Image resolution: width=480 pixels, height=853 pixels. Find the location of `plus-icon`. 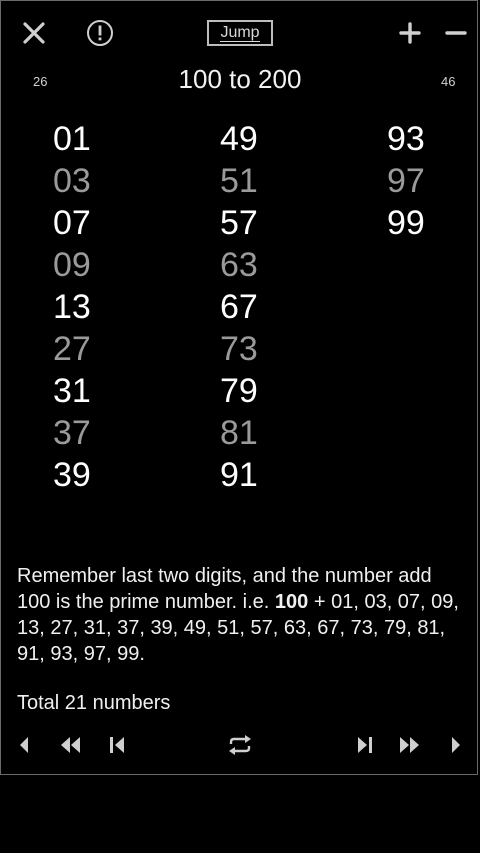

plus-icon is located at coordinates (410, 33).